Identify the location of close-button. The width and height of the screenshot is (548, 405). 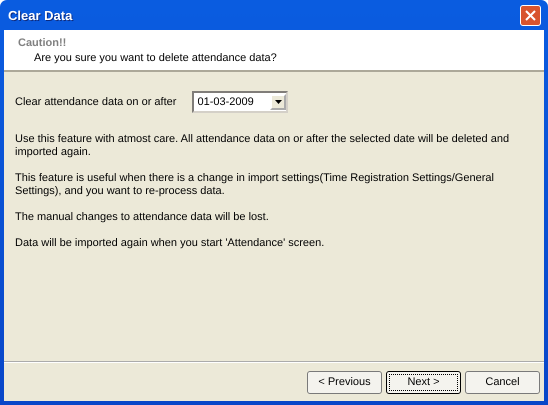
(530, 15).